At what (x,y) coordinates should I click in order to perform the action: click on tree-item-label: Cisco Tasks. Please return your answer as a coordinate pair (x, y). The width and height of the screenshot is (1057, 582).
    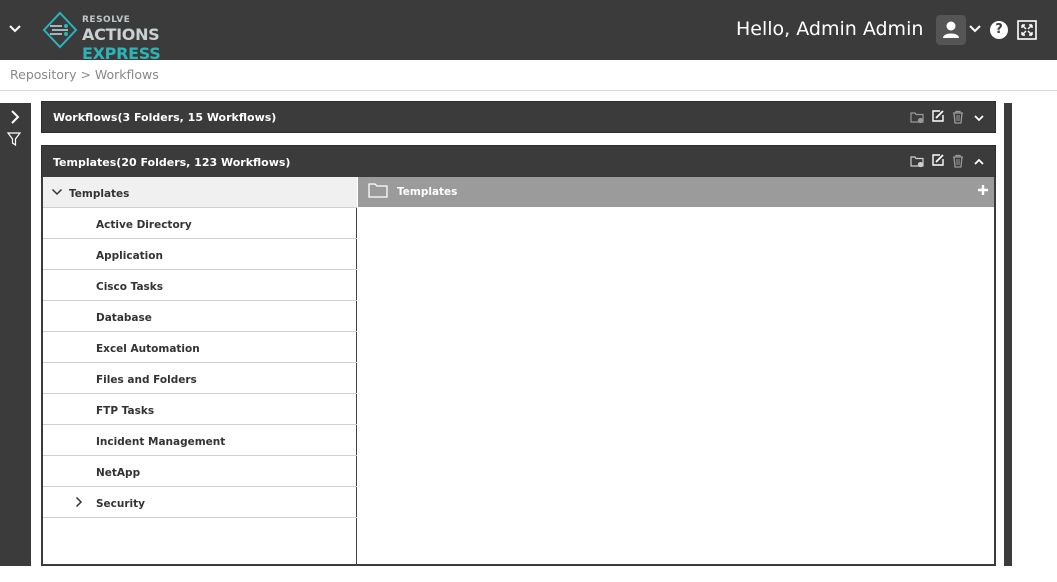
    Looking at the image, I should click on (130, 287).